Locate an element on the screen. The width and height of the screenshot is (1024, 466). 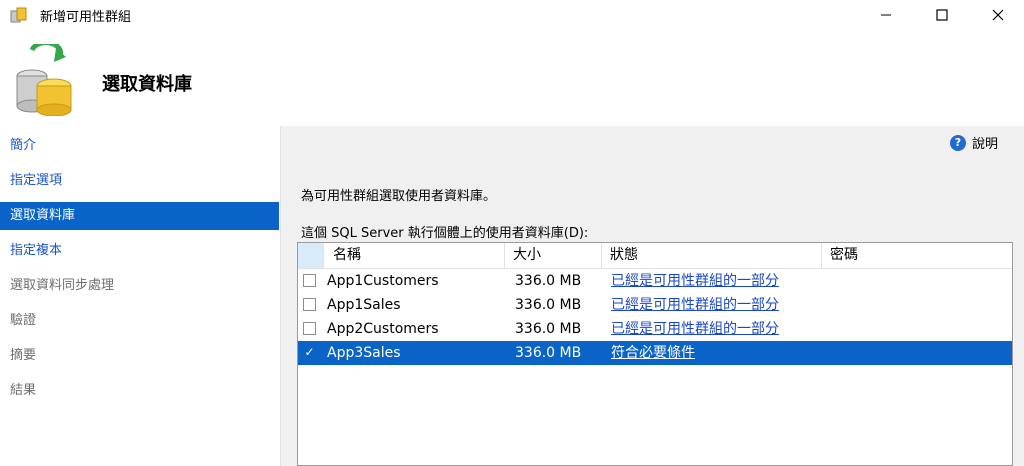
title-bar: 新增可用性群組 is located at coordinates (512, 15).